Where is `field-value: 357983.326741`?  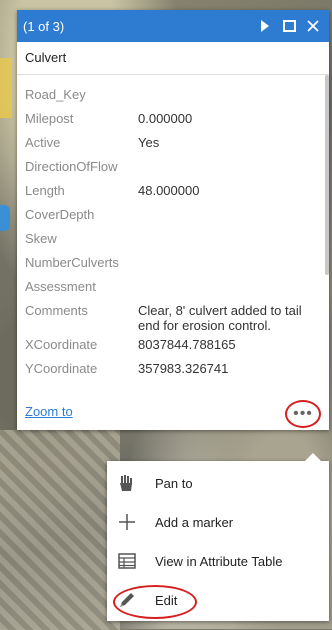 field-value: 357983.326741 is located at coordinates (183, 368).